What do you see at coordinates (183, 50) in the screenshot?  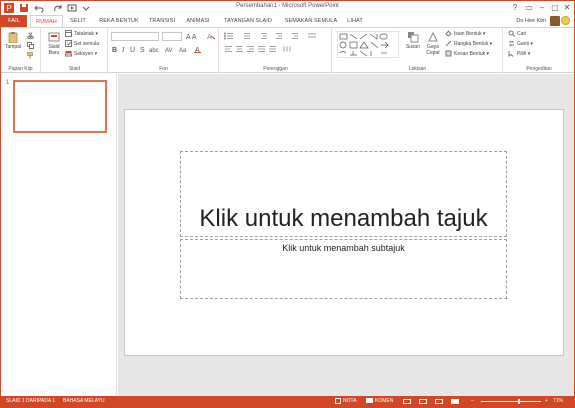 I see `svg-text: Aa` at bounding box center [183, 50].